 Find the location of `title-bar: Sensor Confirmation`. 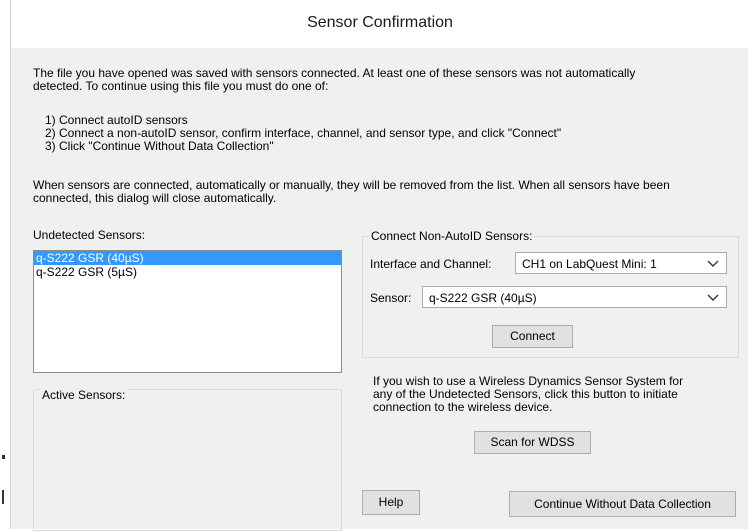

title-bar: Sensor Confirmation is located at coordinates (379, 24).